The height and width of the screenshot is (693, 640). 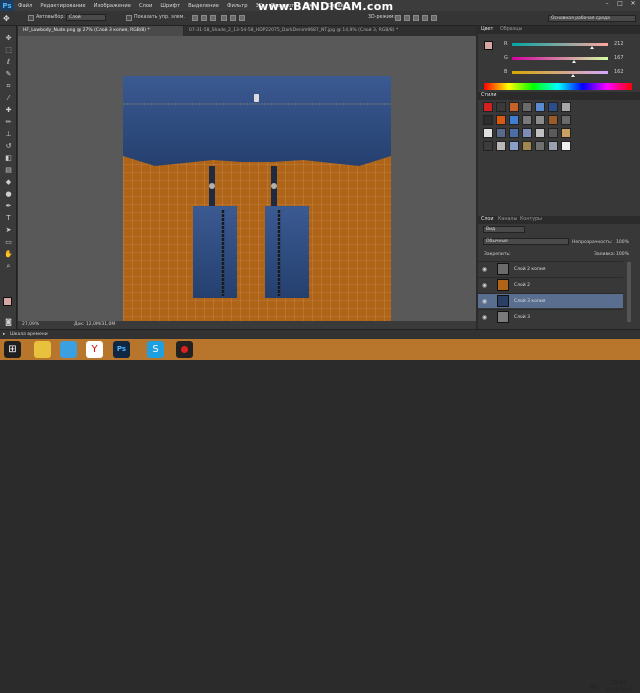 I want to click on roll-3d-icon, so click(x=407, y=18).